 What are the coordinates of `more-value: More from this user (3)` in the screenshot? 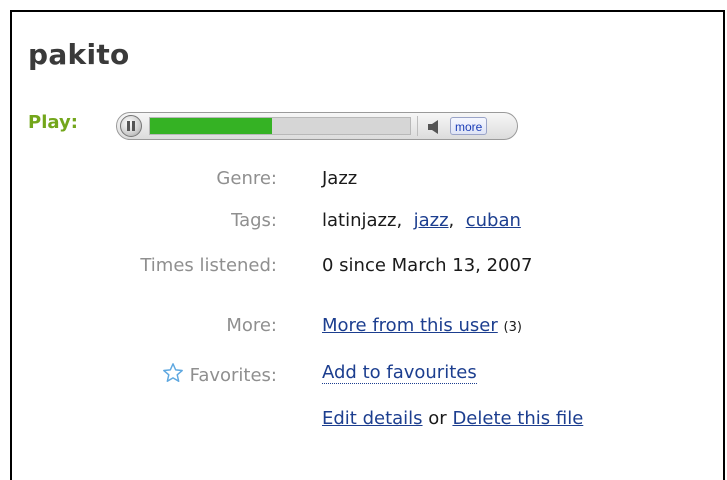 It's located at (422, 325).